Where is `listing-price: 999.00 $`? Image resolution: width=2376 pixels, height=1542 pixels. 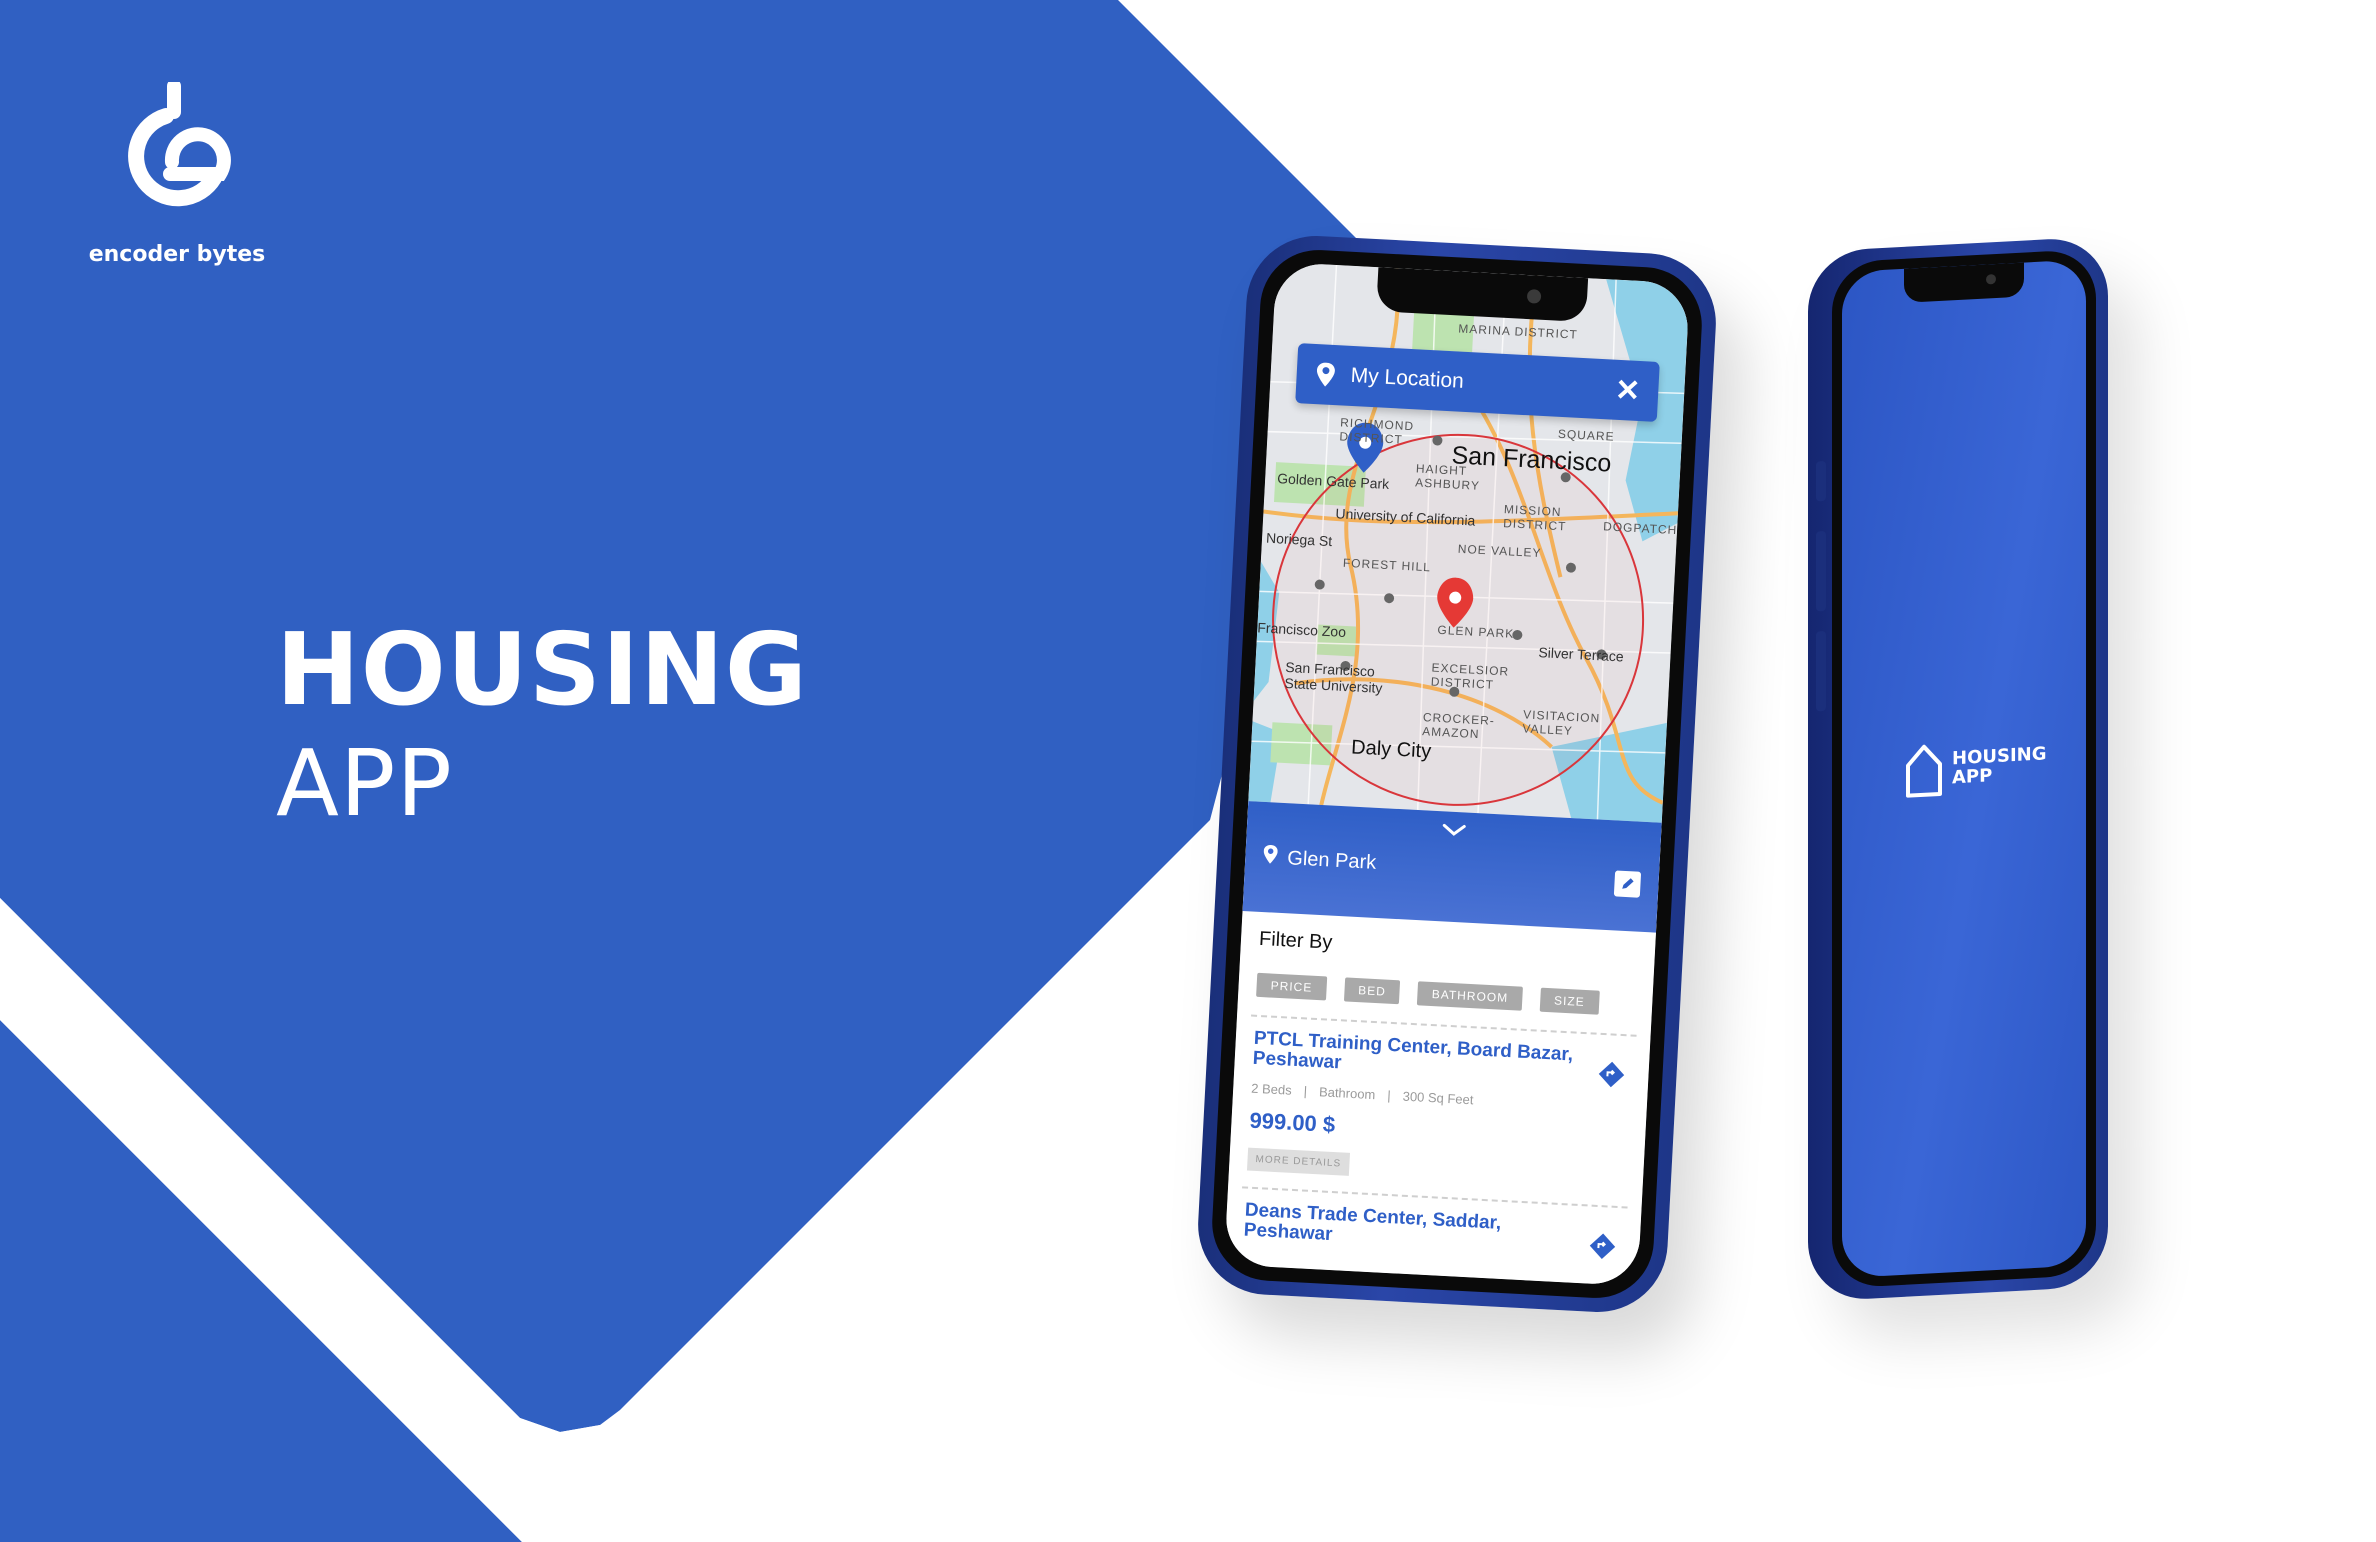 listing-price: 999.00 $ is located at coordinates (1292, 1122).